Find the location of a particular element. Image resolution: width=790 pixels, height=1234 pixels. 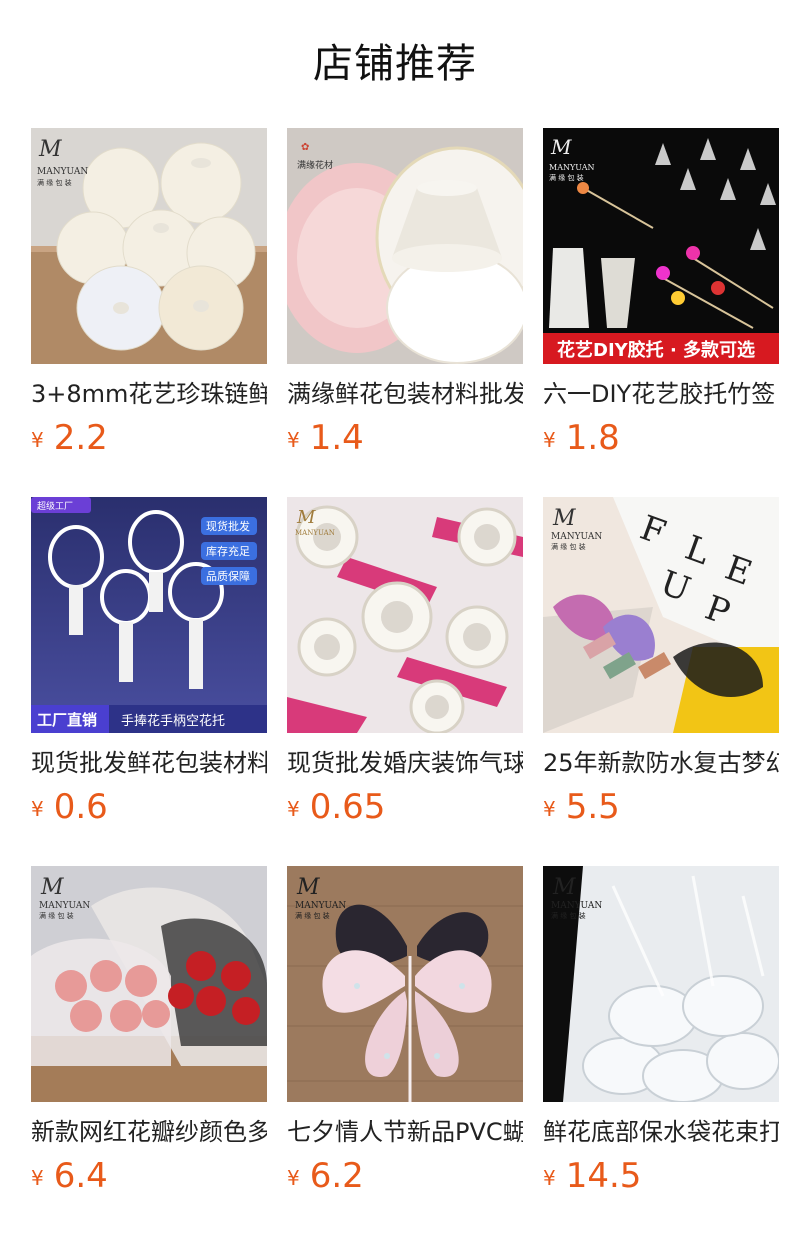

product-card: M MANYUAN 满 缘 包 装 七夕情人节新品PVC蝴蝶 ¥6.2 is located at coordinates (405, 1031).